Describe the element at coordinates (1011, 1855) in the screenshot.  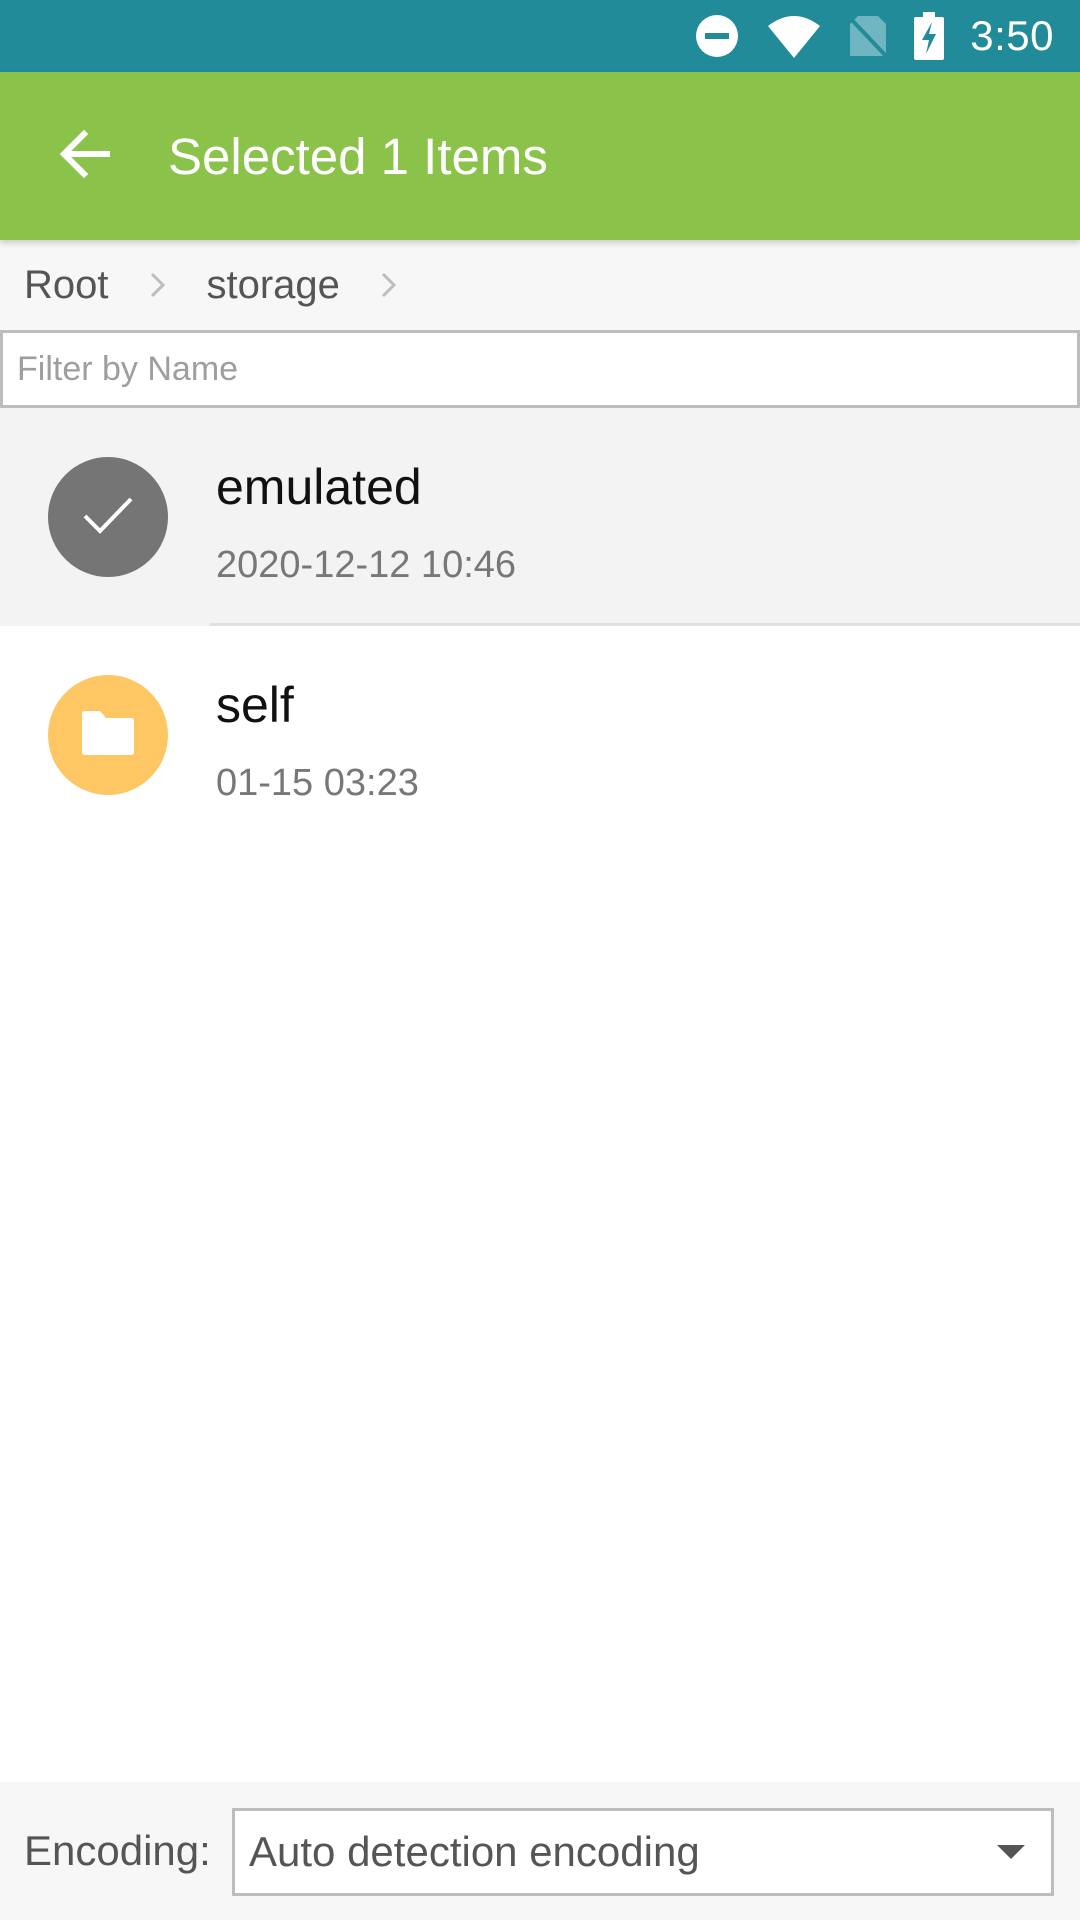
I see `dropdown-arrow-icon` at that location.